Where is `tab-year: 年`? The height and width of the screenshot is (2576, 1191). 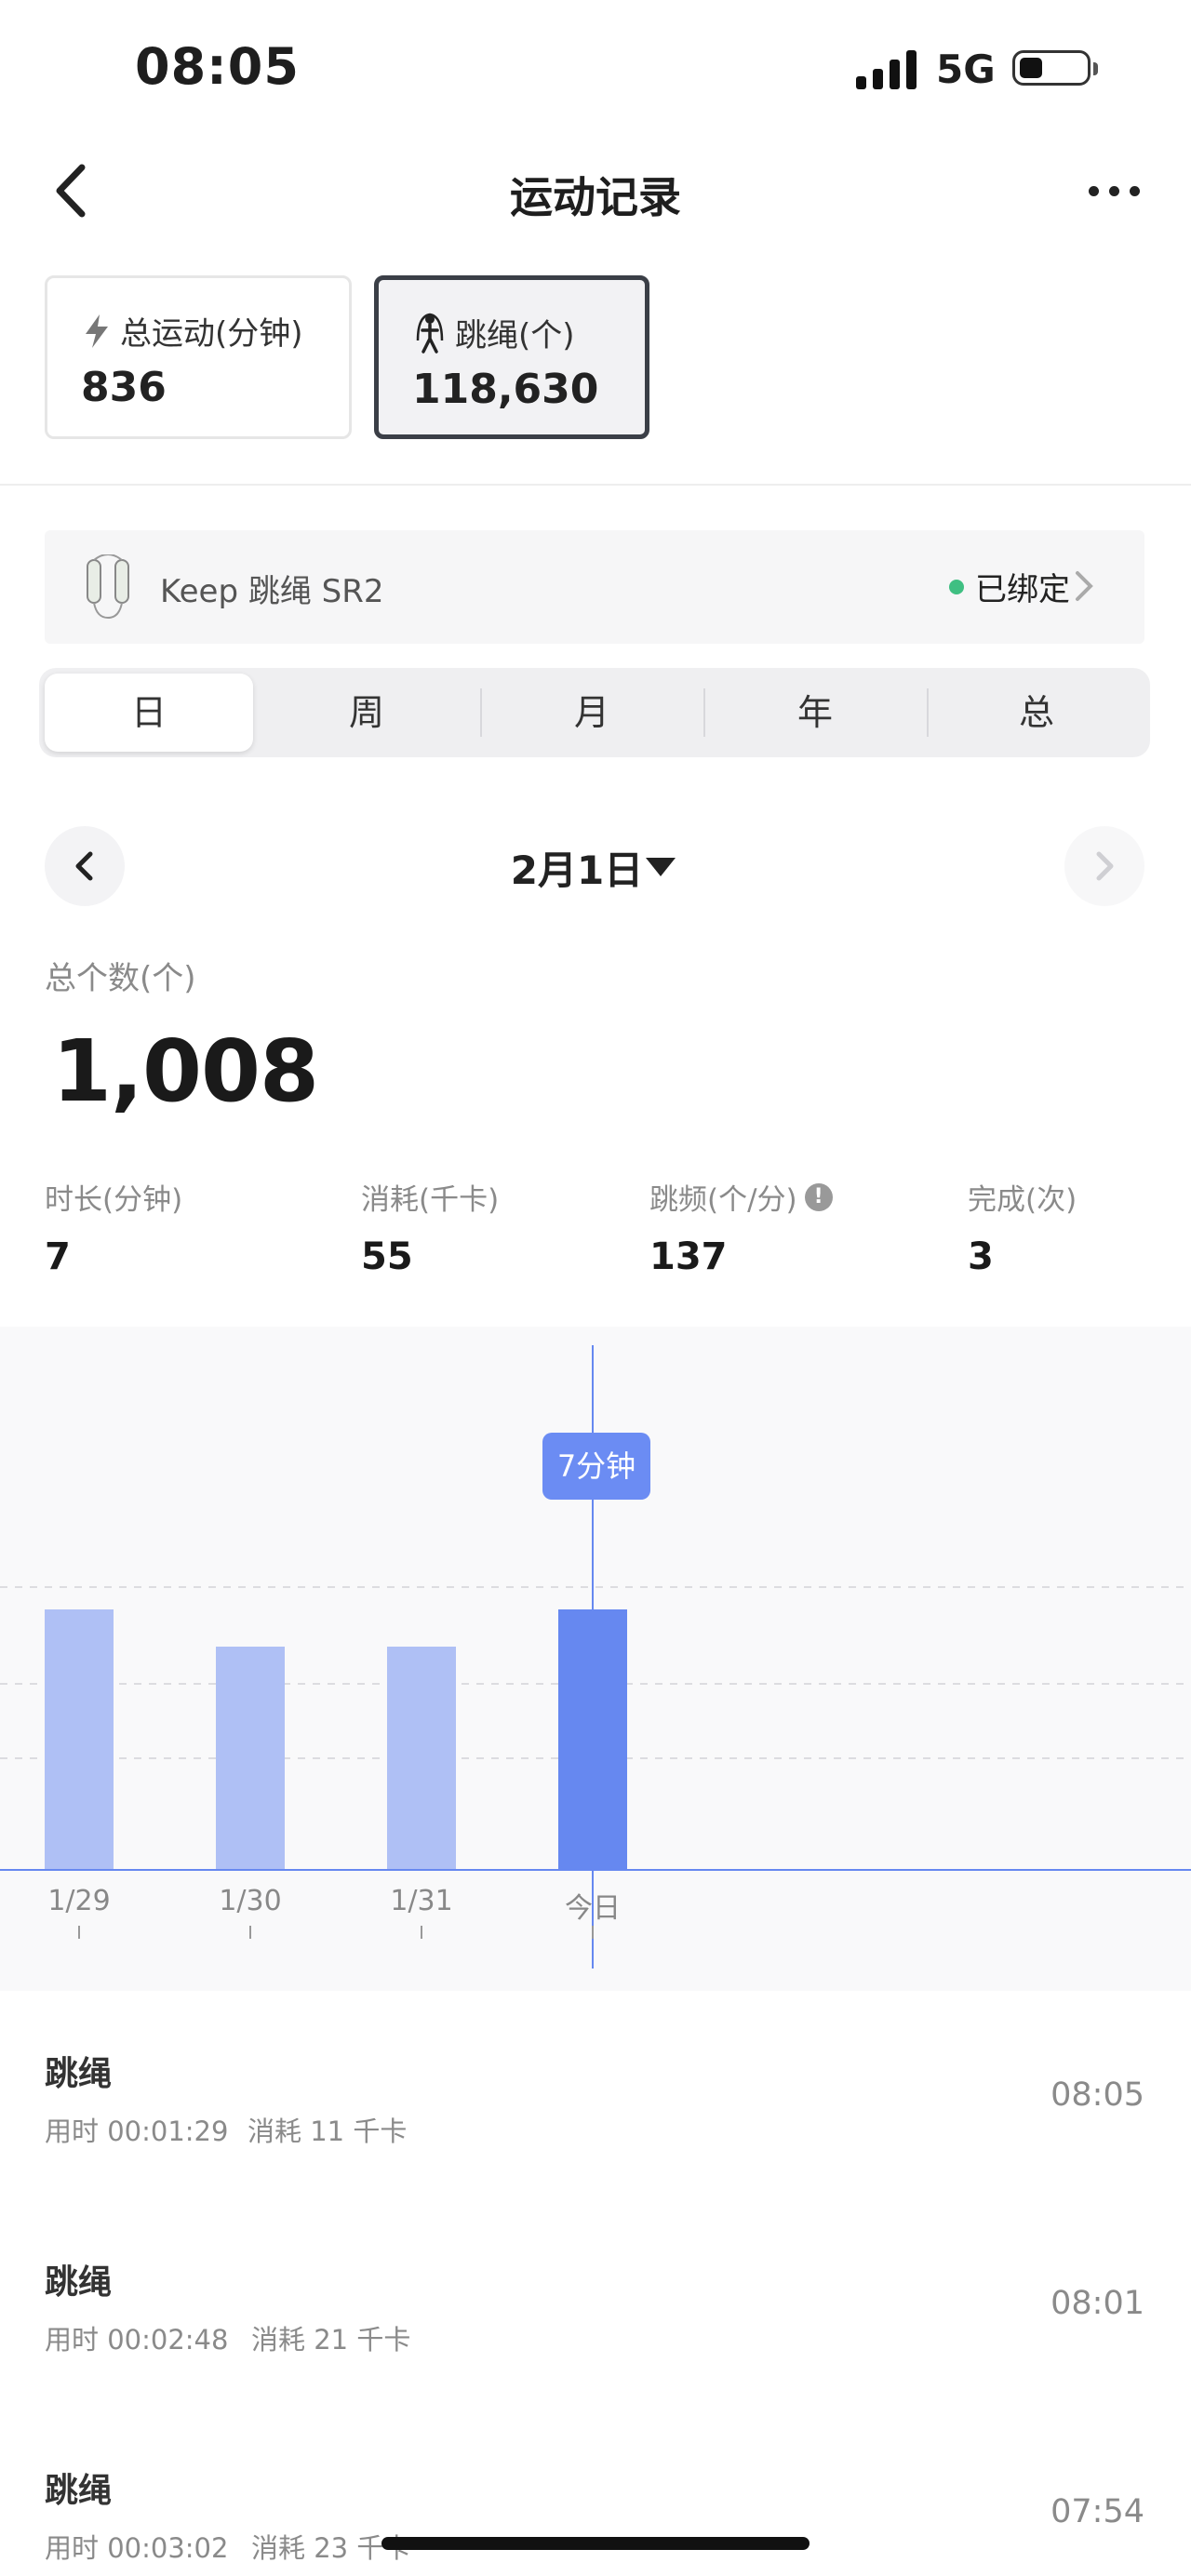 tab-year: 年 is located at coordinates (815, 713).